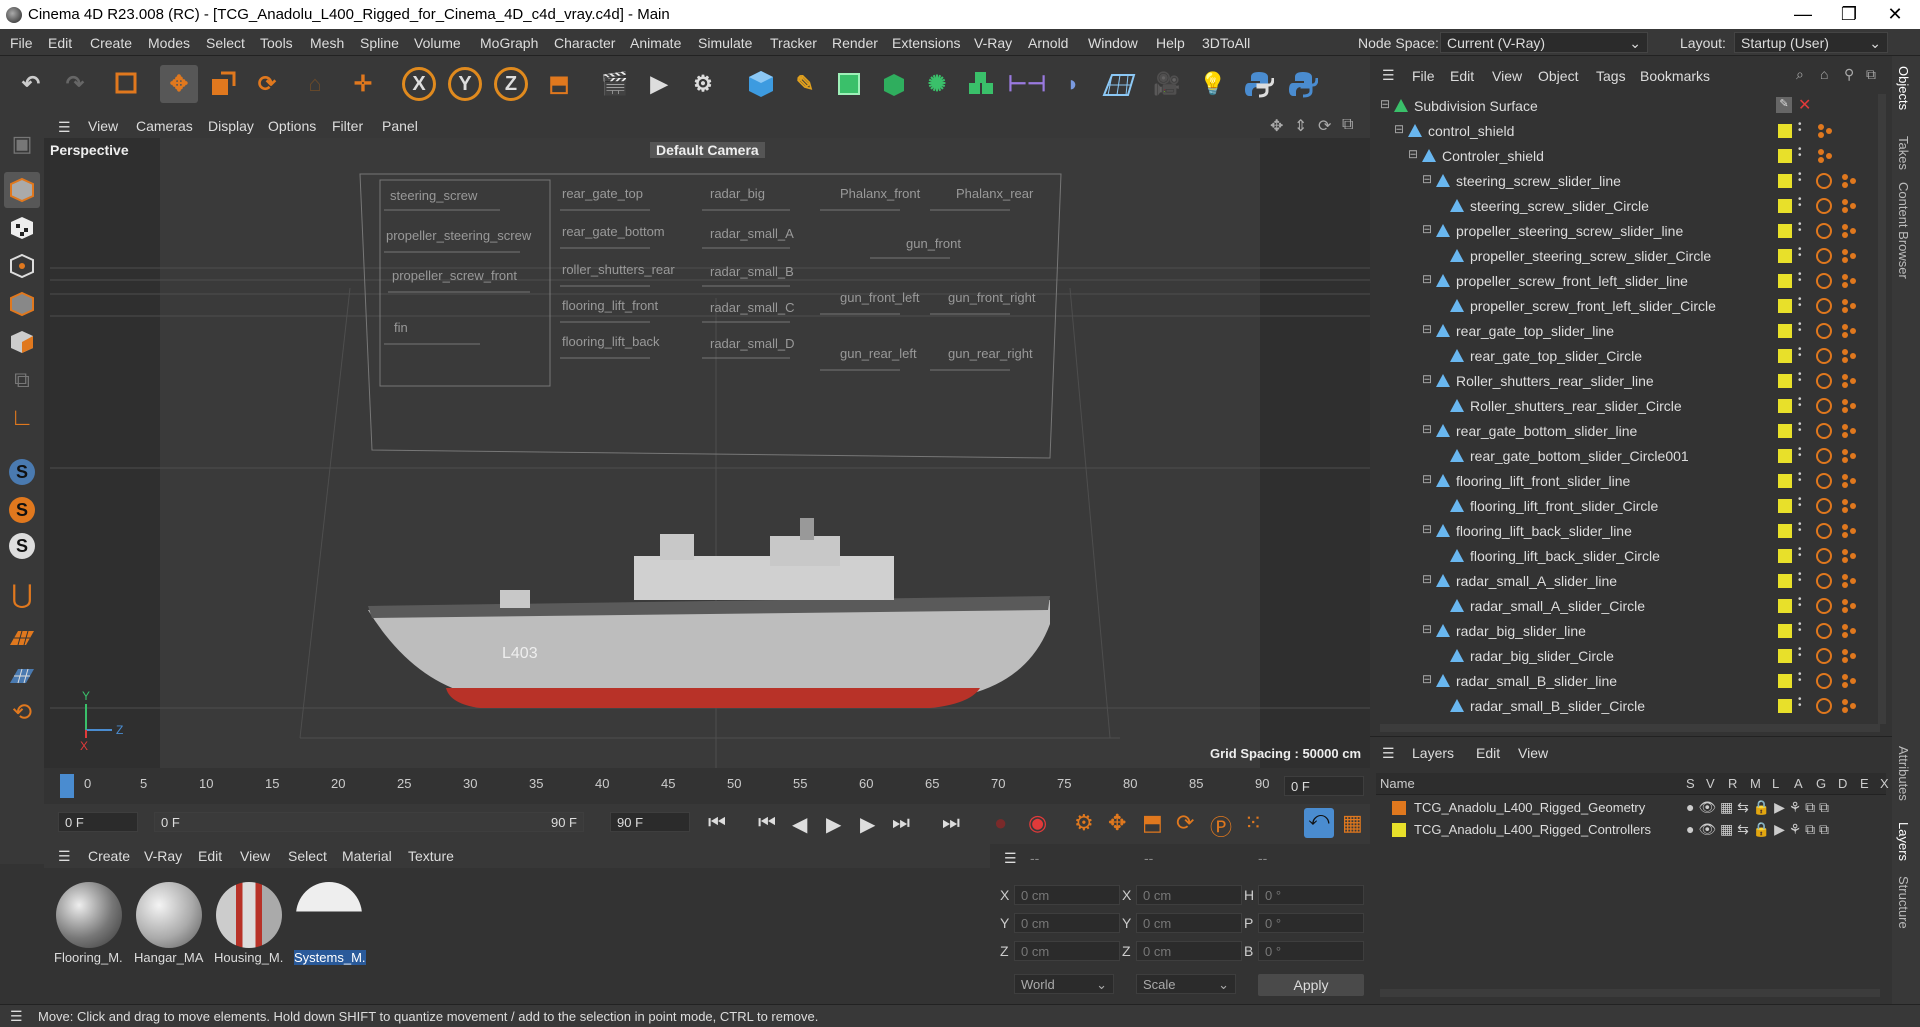 The width and height of the screenshot is (1920, 1027). What do you see at coordinates (1536, 681) in the screenshot?
I see `object-name: radar_small_B_slider_line` at bounding box center [1536, 681].